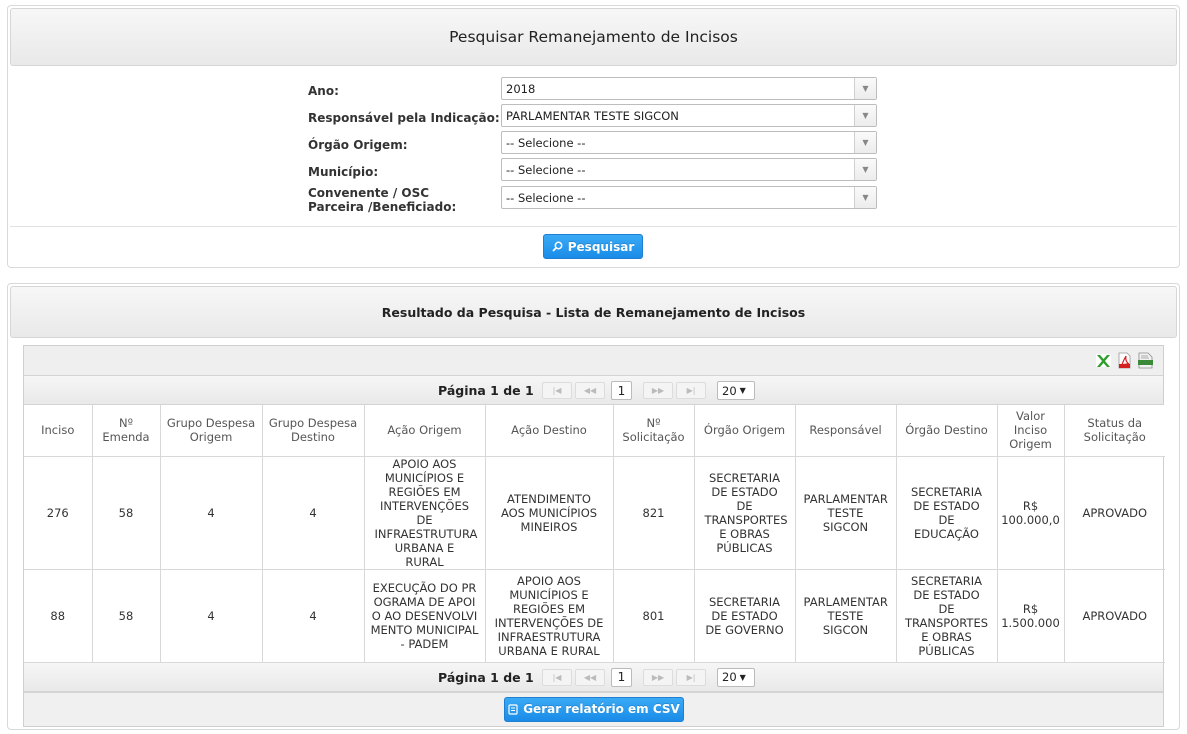  I want to click on excel-icon, so click(1103, 360).